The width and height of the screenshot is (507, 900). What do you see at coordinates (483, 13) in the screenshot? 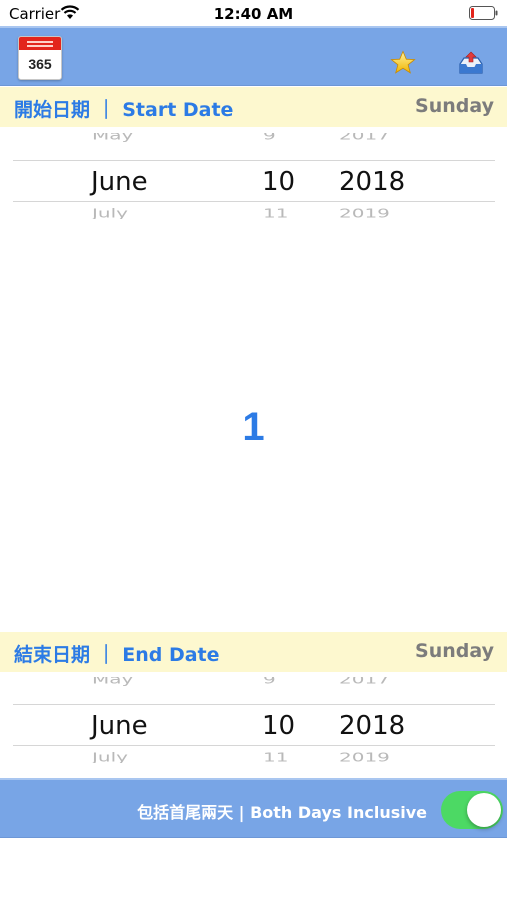
I see `battery-icon` at bounding box center [483, 13].